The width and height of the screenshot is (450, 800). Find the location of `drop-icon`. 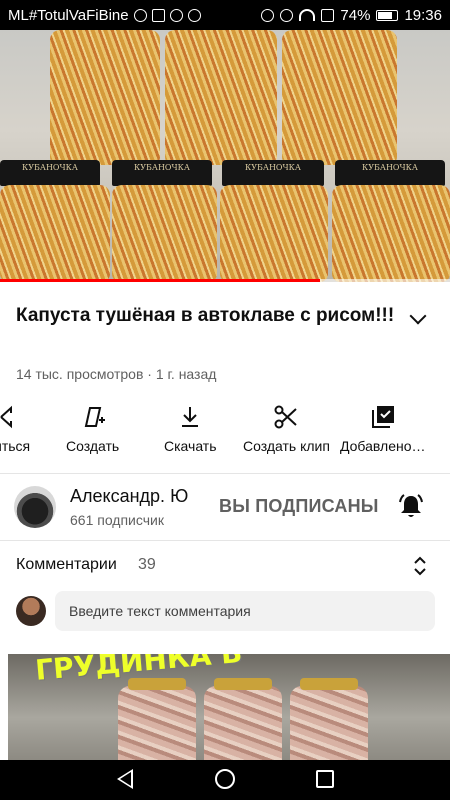

drop-icon is located at coordinates (194, 15).